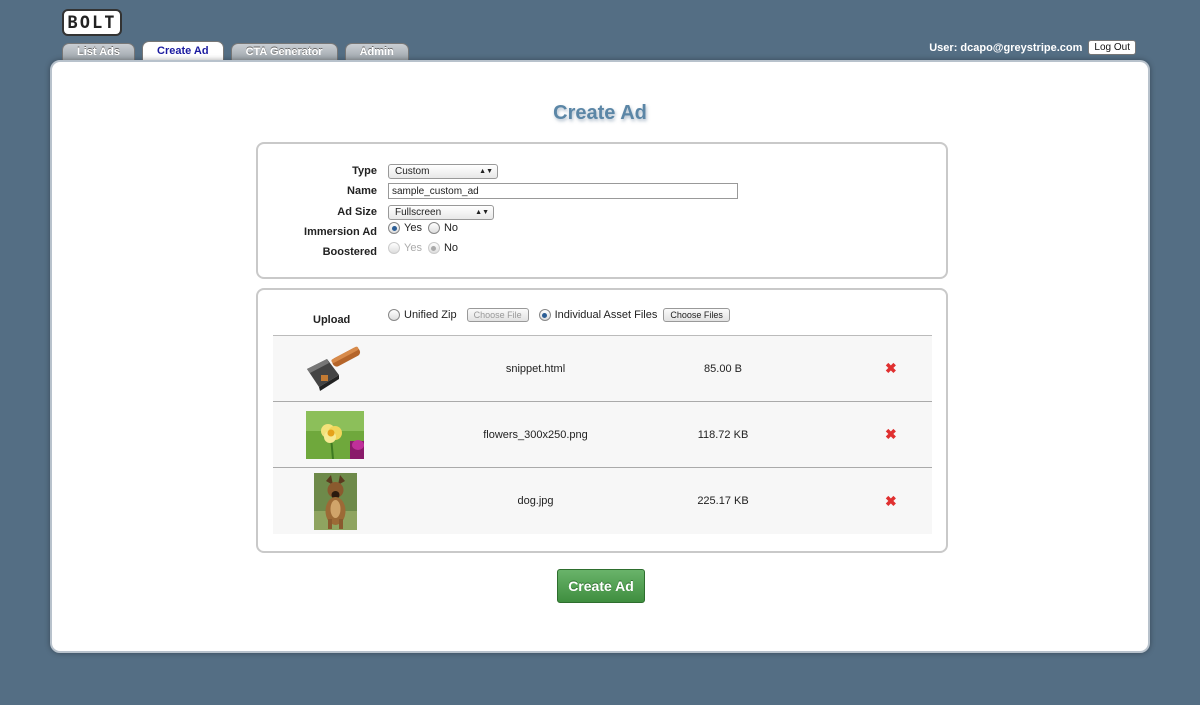 Image resolution: width=1200 pixels, height=705 pixels. What do you see at coordinates (723, 501) in the screenshot?
I see `file-size: 225.17 KB` at bounding box center [723, 501].